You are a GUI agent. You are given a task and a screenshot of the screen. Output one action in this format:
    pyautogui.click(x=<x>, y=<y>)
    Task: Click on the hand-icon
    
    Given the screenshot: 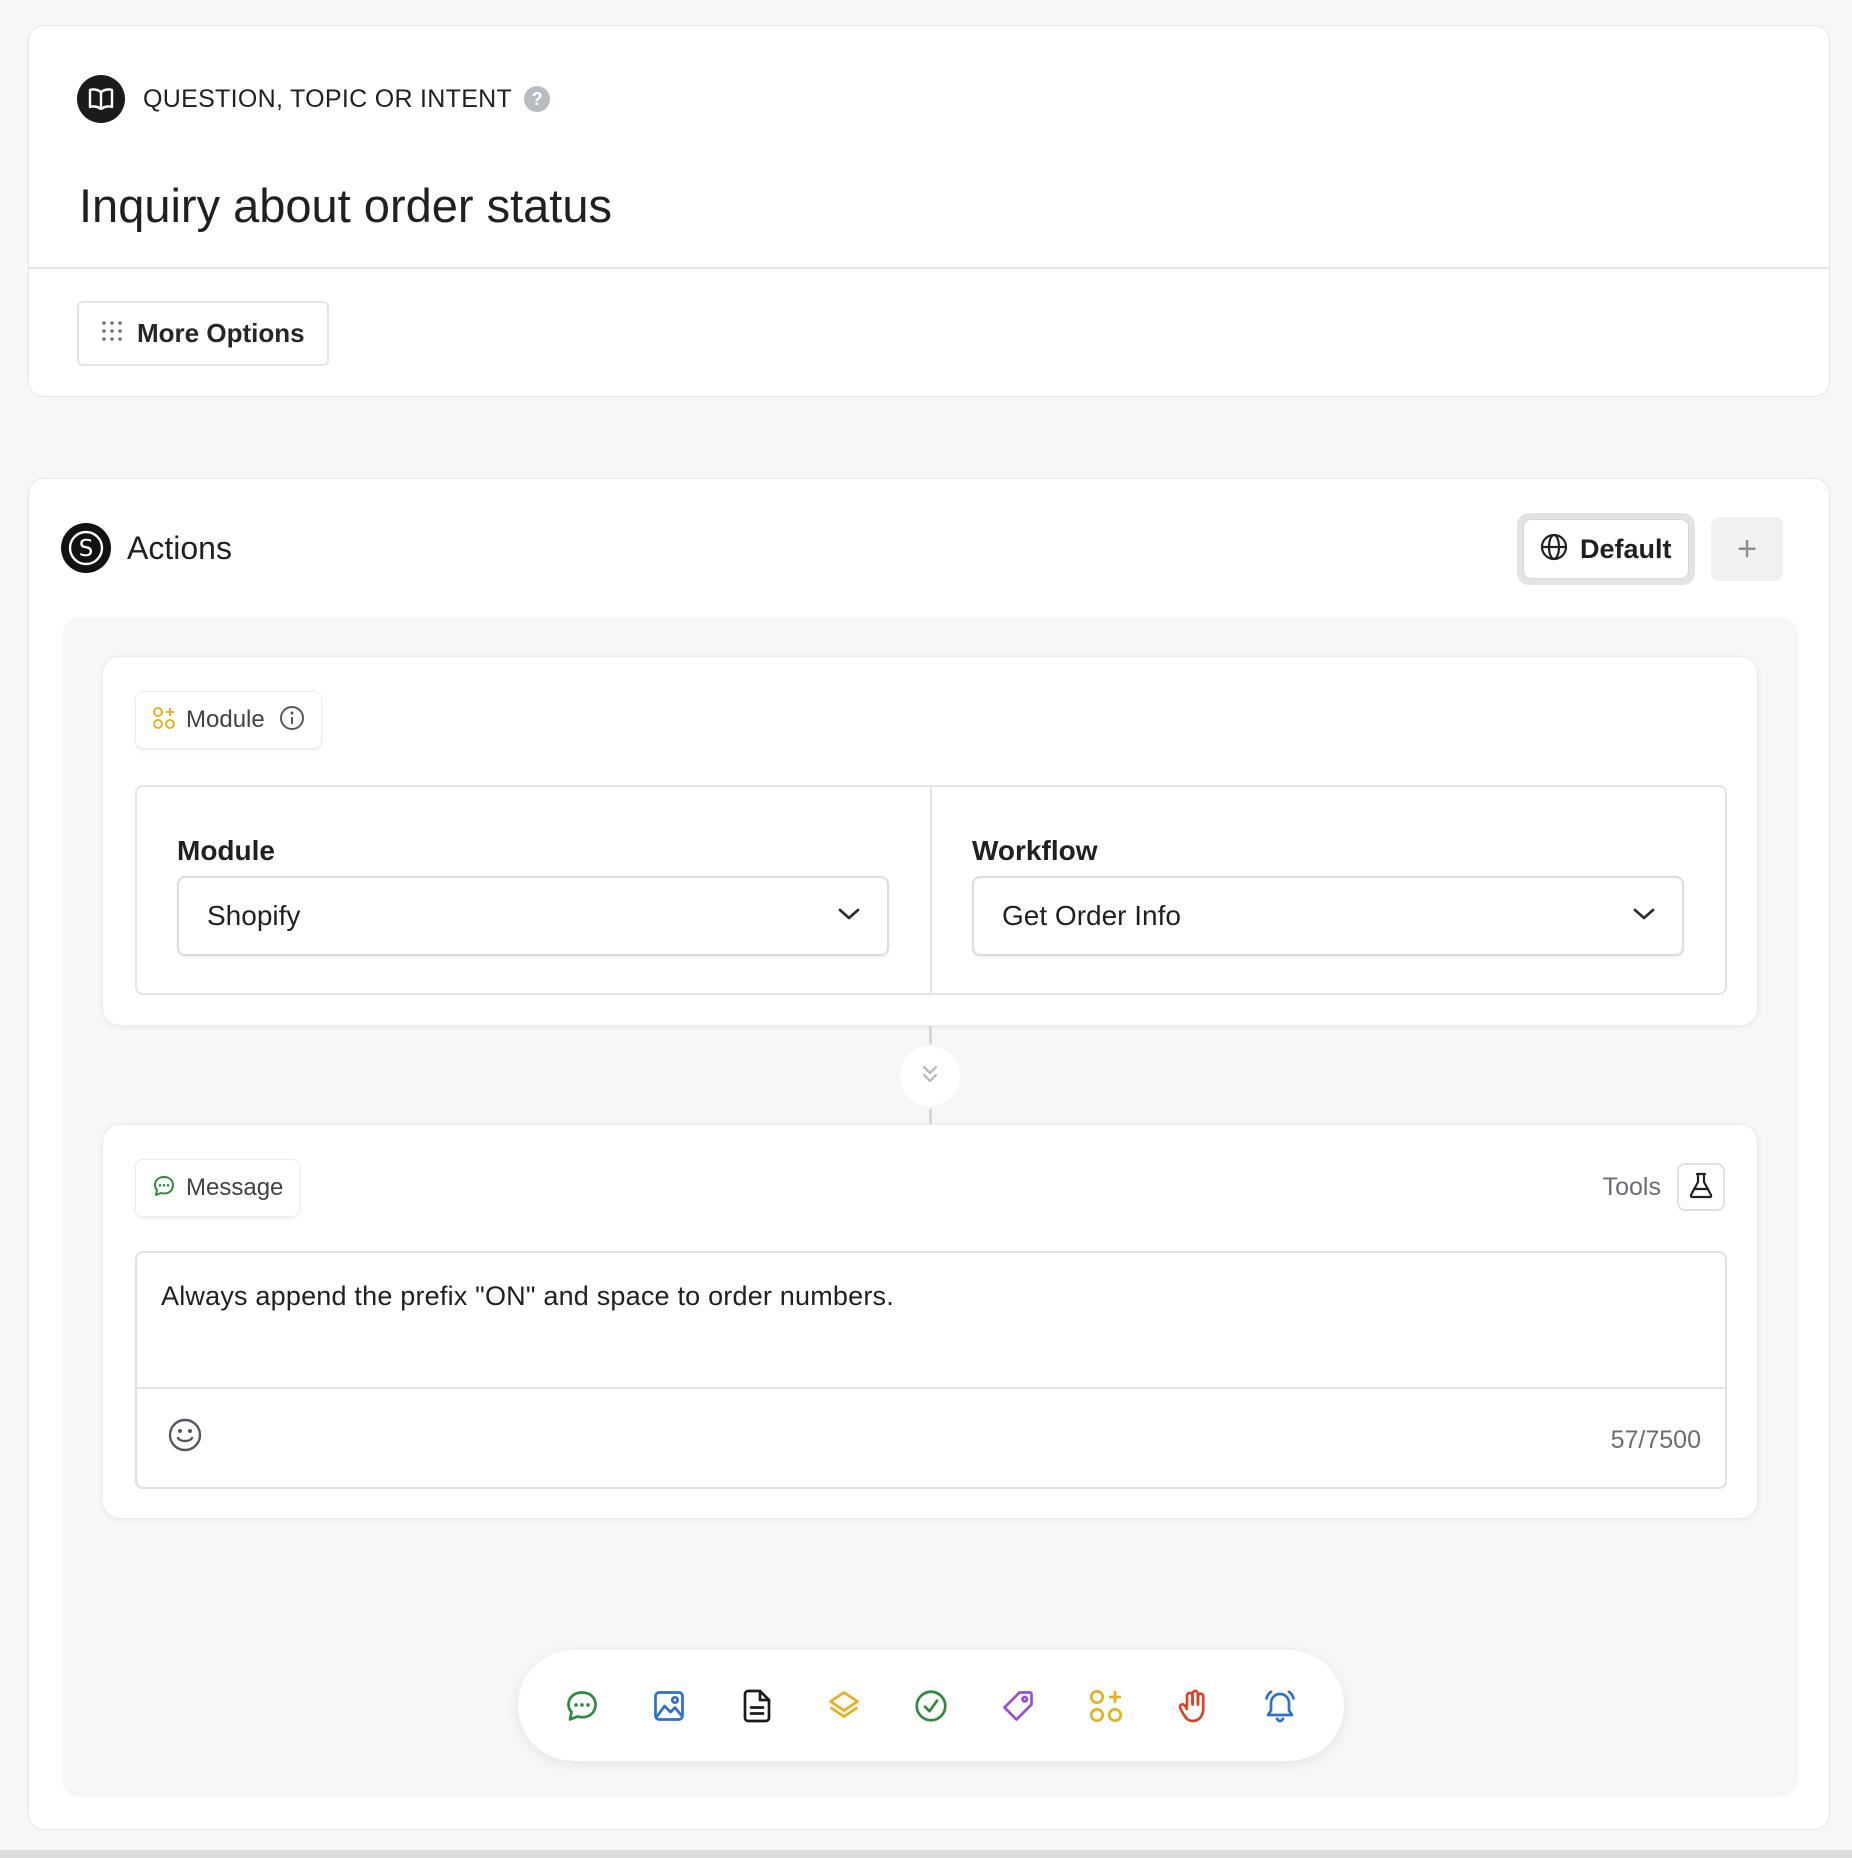 What is the action you would take?
    pyautogui.click(x=1193, y=1706)
    